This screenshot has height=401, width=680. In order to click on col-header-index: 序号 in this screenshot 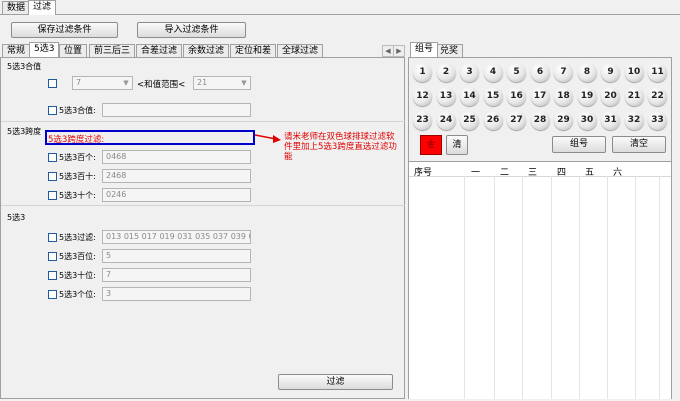, I will do `click(423, 173)`.